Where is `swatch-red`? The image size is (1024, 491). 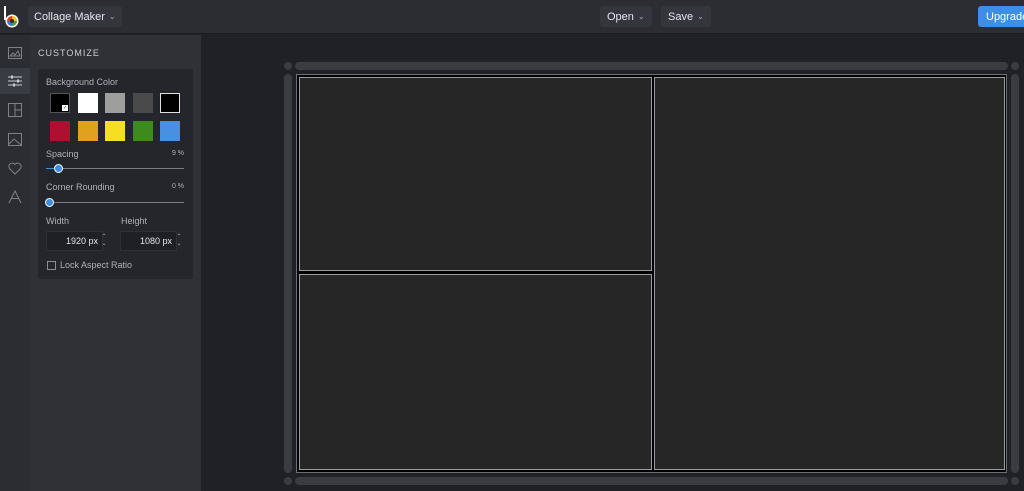 swatch-red is located at coordinates (60, 131).